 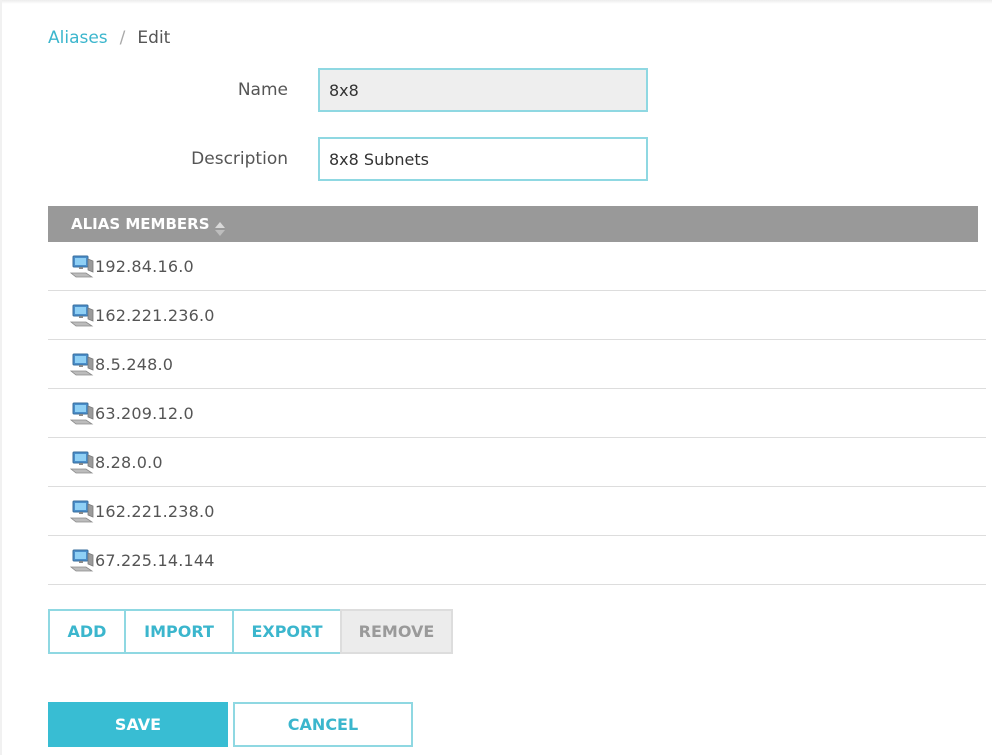 I want to click on description-input, so click(x=483, y=159).